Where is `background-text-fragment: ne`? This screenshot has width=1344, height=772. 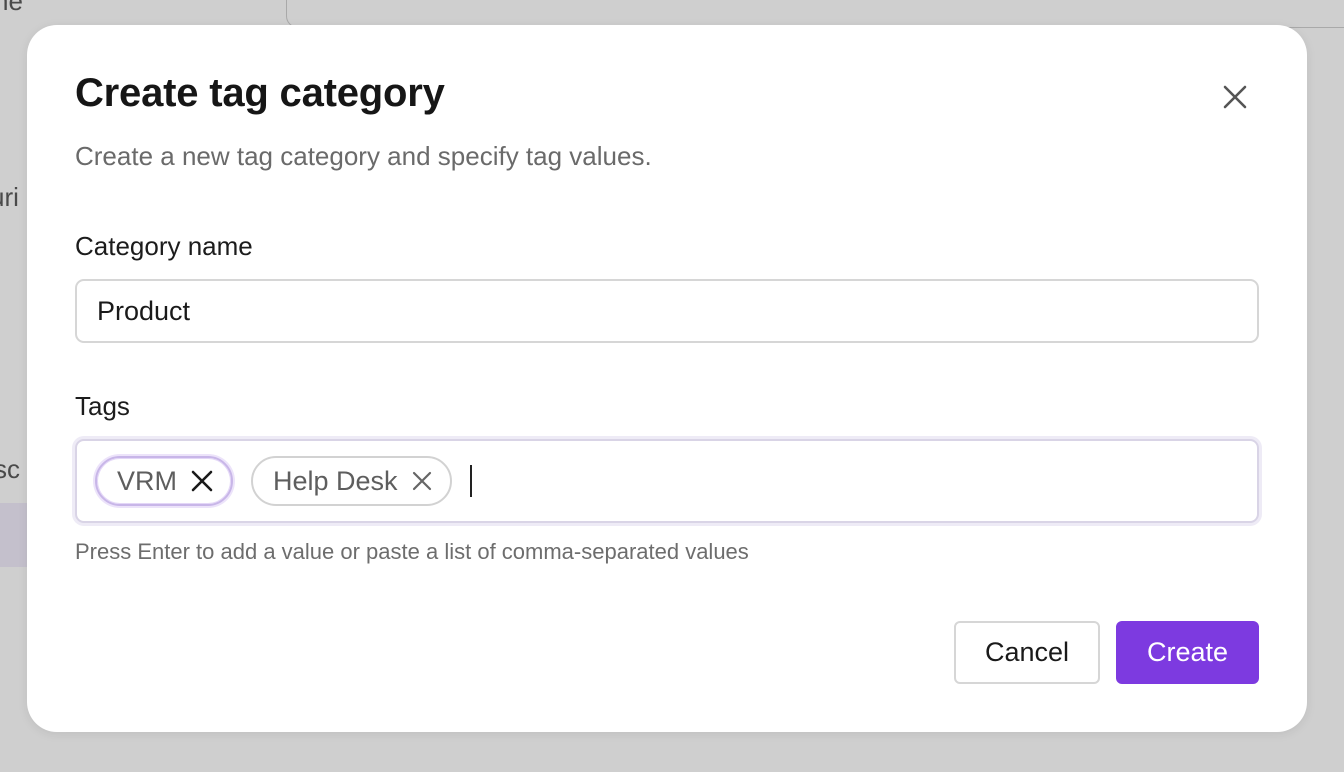
background-text-fragment: ne is located at coordinates (11, 8).